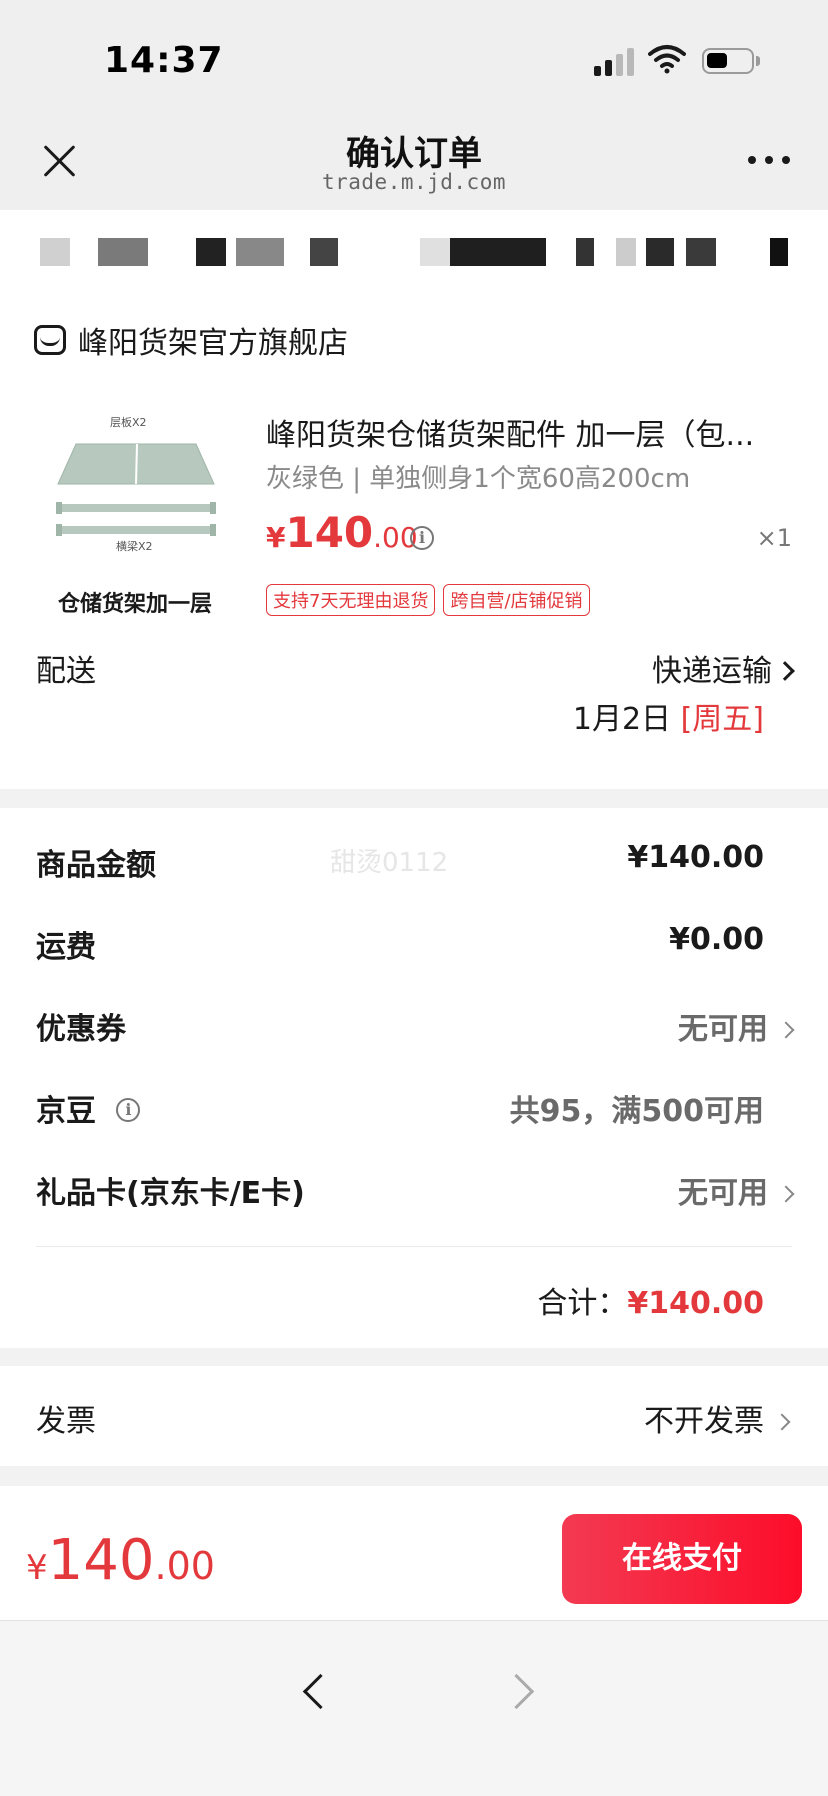  Describe the element at coordinates (414, 947) in the screenshot. I see `summary-row-shipping: 运费 ¥0.00` at that location.